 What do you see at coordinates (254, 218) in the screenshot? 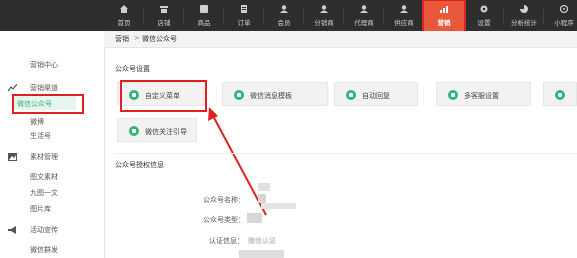
I see `account-type-blurred` at bounding box center [254, 218].